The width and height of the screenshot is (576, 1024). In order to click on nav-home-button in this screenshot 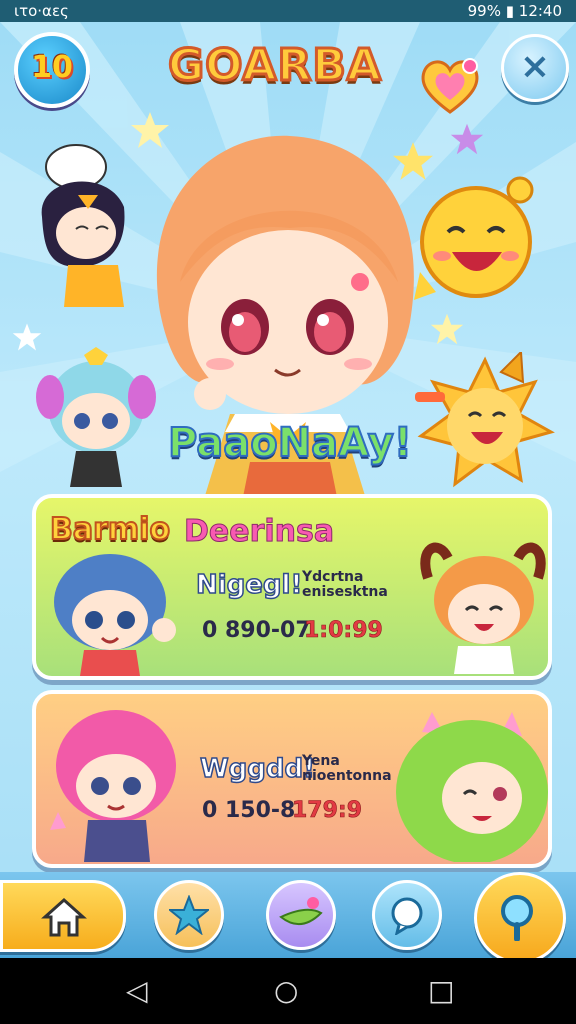, I will do `click(63, 916)`.